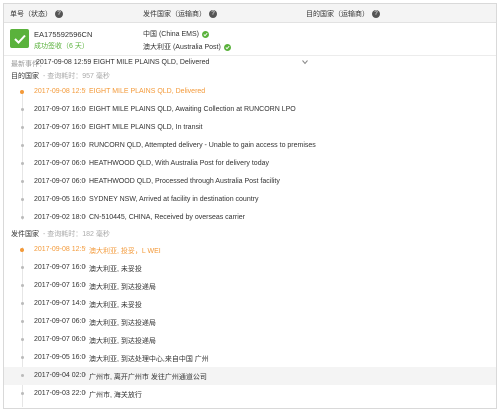 This screenshot has width=500, height=412. Describe the element at coordinates (61, 46) in the screenshot. I see `delivery-status: 成功签收（6 天）` at that location.